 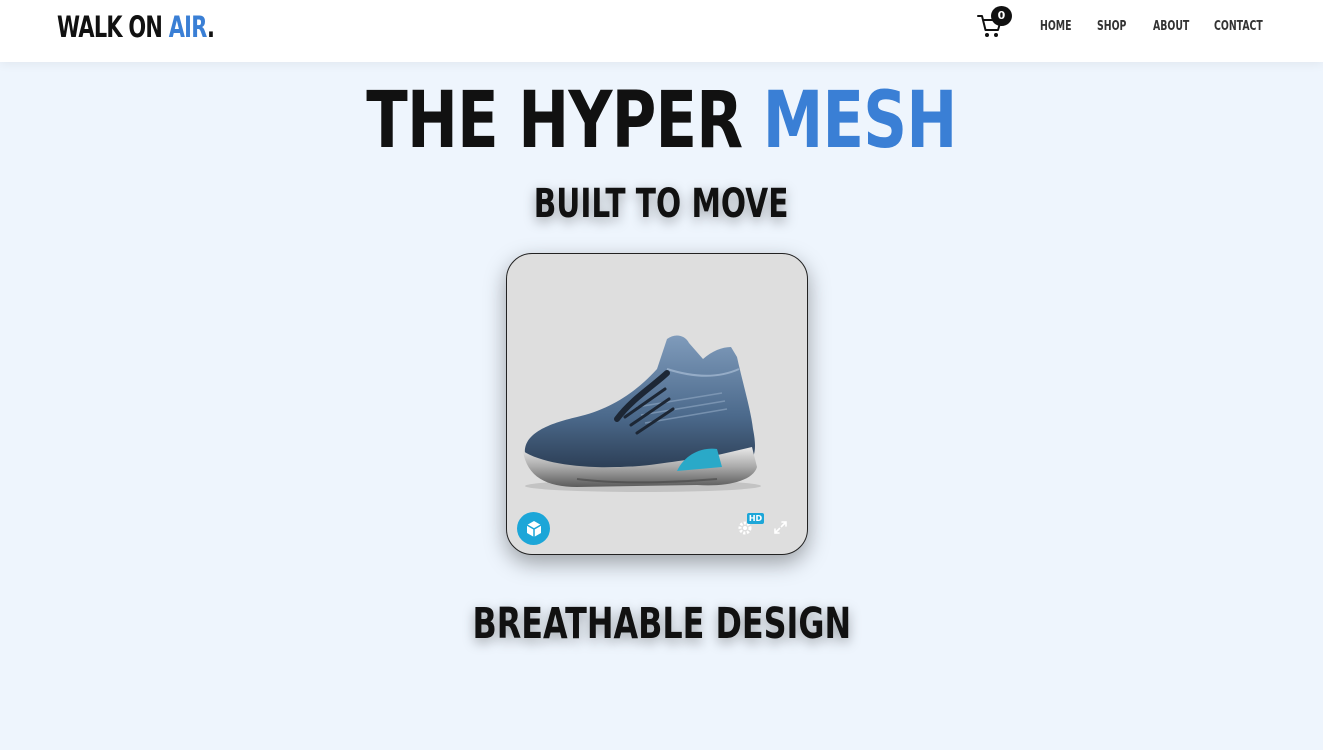 What do you see at coordinates (661, 31) in the screenshot?
I see `site-header: WALK ON AIR. 0 HOME SHOP ABOUT CONTACT` at bounding box center [661, 31].